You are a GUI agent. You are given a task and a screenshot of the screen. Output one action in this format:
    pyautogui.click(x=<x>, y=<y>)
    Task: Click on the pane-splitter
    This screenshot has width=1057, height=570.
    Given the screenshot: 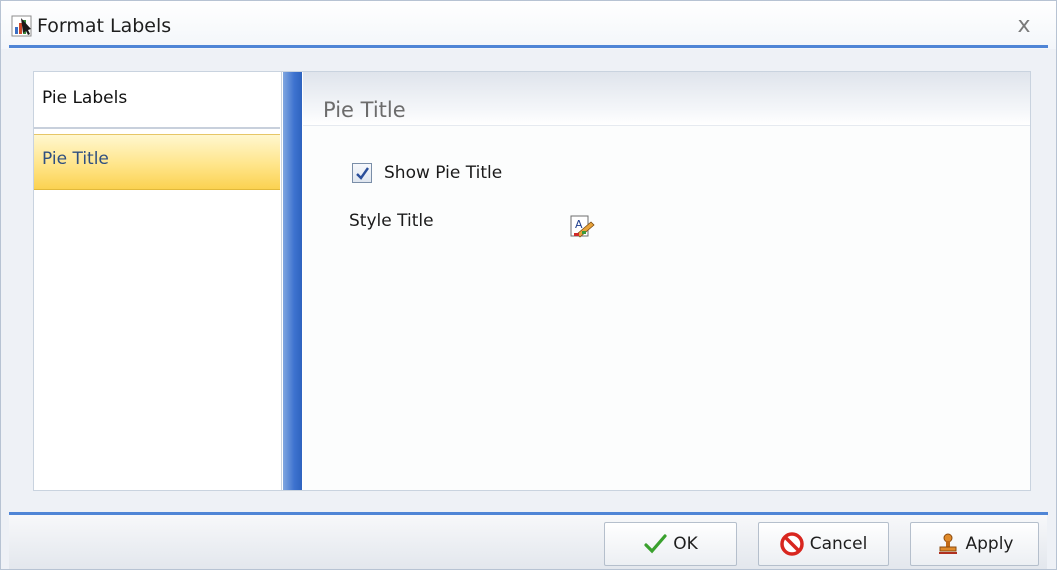 What is the action you would take?
    pyautogui.click(x=292, y=281)
    